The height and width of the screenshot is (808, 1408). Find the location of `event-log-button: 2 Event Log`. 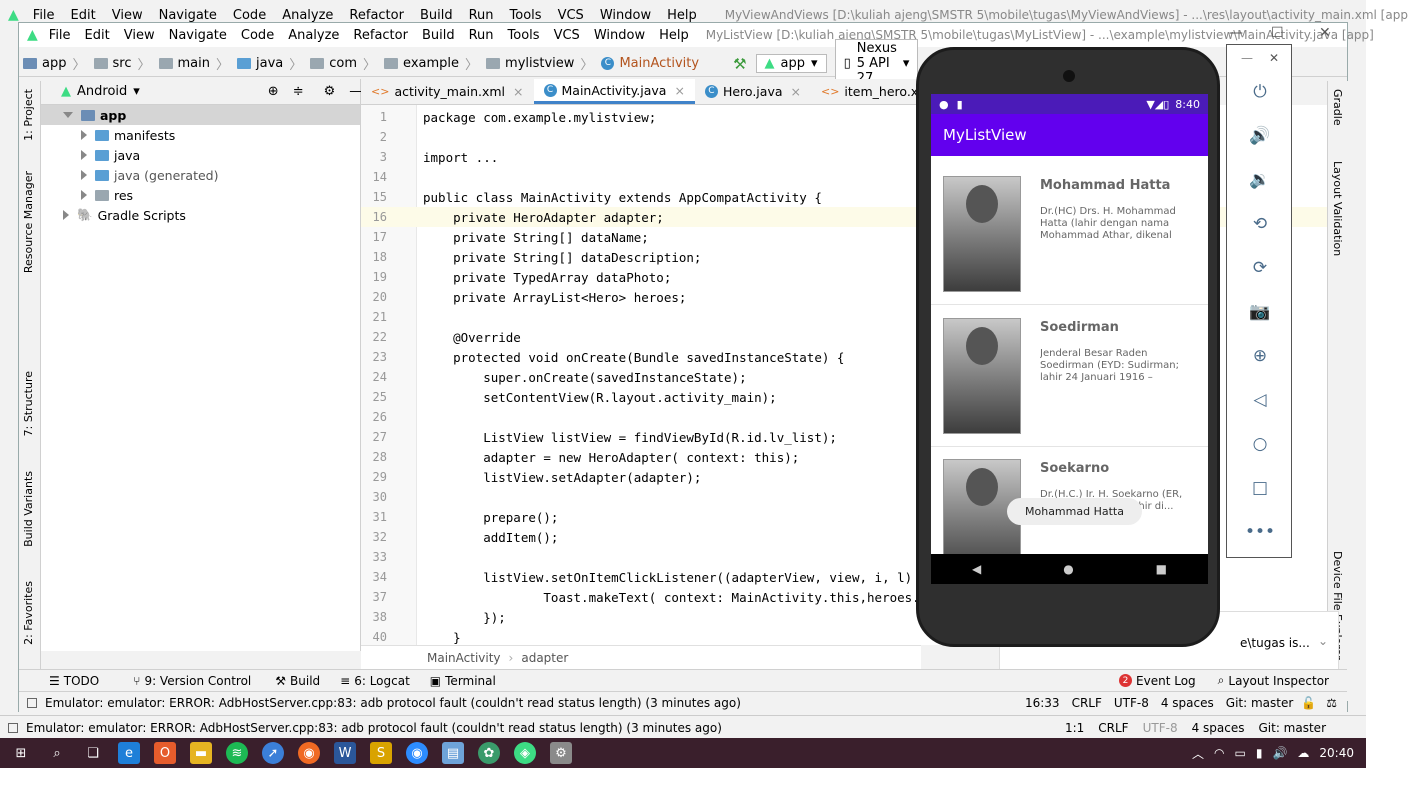

event-log-button: 2 Event Log is located at coordinates (1157, 681).